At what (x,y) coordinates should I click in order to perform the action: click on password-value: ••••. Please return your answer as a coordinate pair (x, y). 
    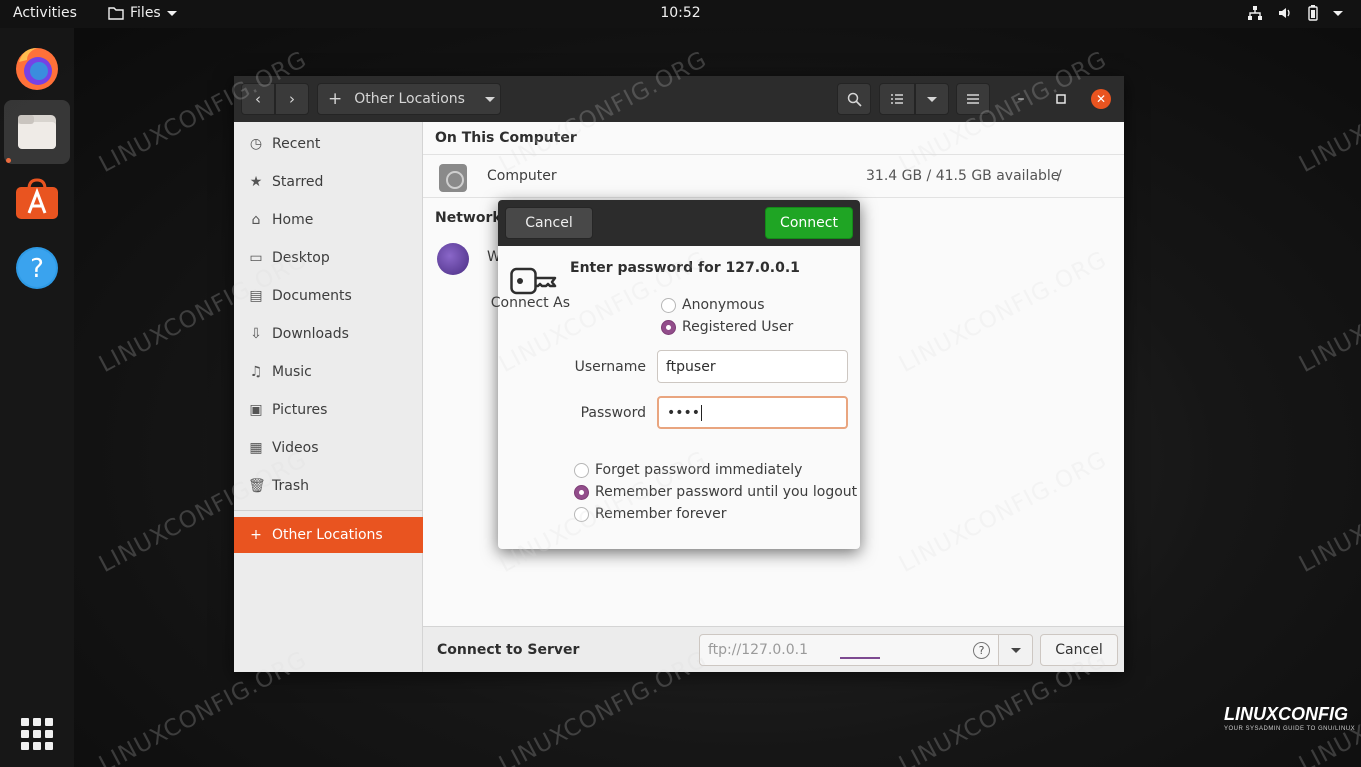
    Looking at the image, I should click on (684, 412).